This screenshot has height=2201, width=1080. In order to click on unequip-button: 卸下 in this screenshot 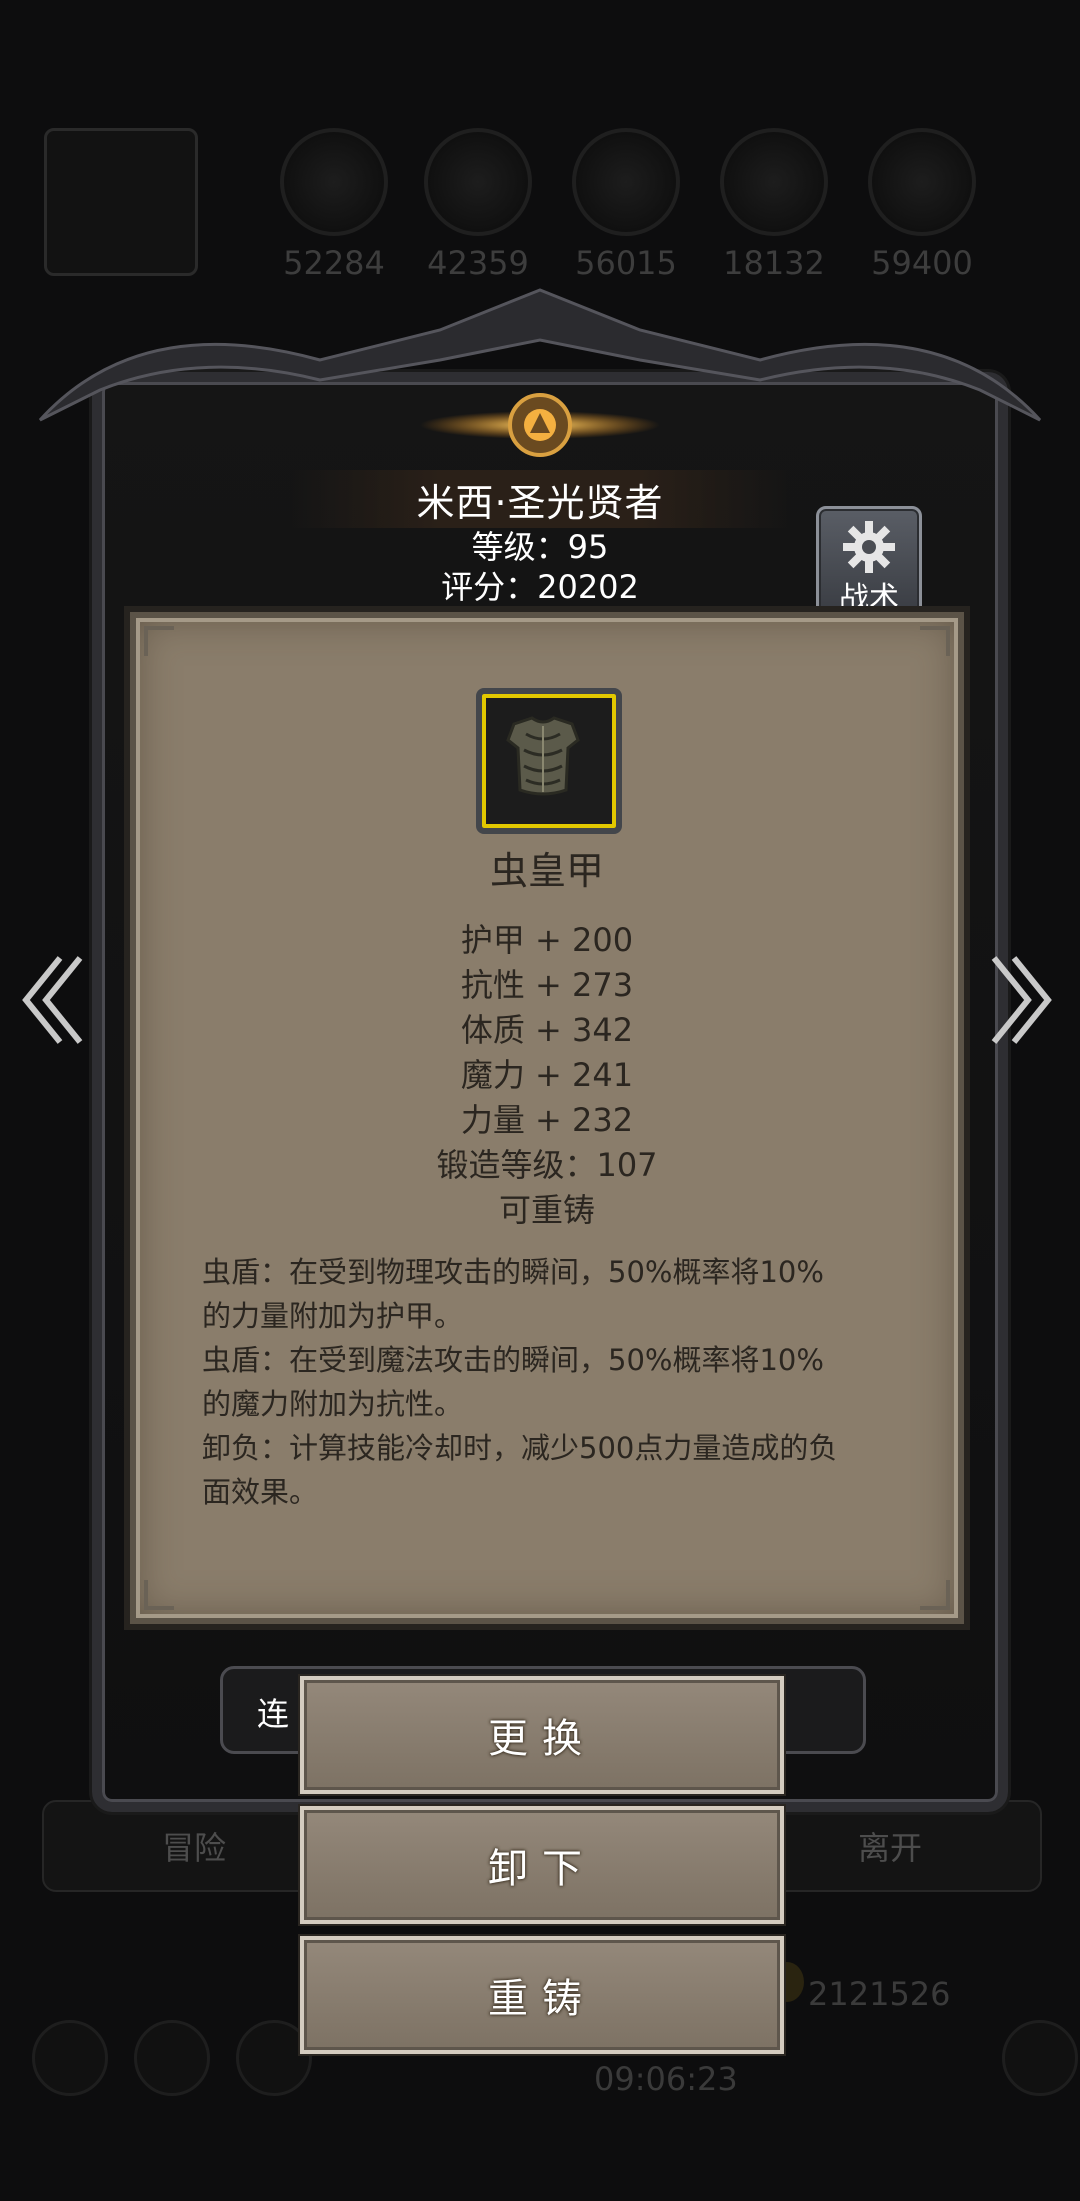, I will do `click(542, 1865)`.